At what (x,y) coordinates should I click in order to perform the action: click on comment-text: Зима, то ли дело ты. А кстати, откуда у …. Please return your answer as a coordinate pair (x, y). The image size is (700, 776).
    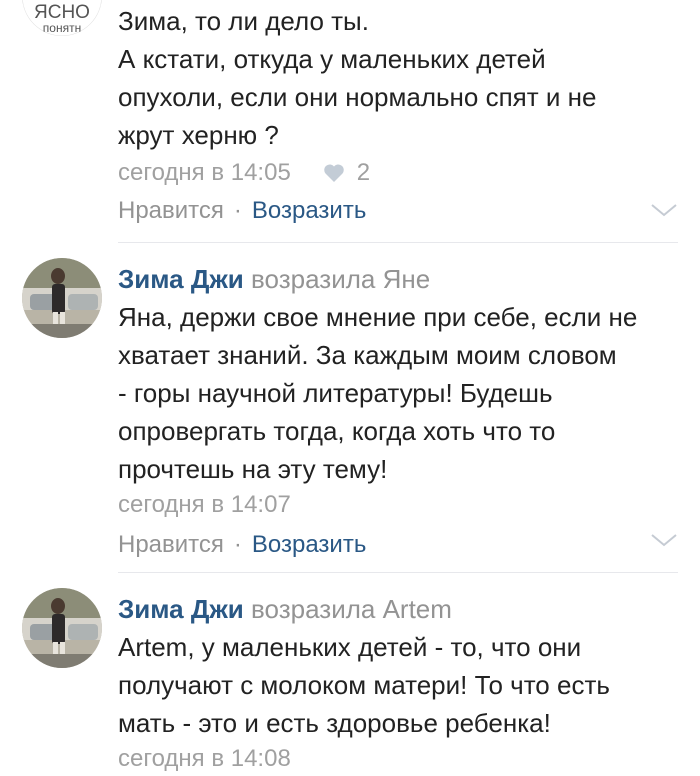
    Looking at the image, I should click on (357, 78).